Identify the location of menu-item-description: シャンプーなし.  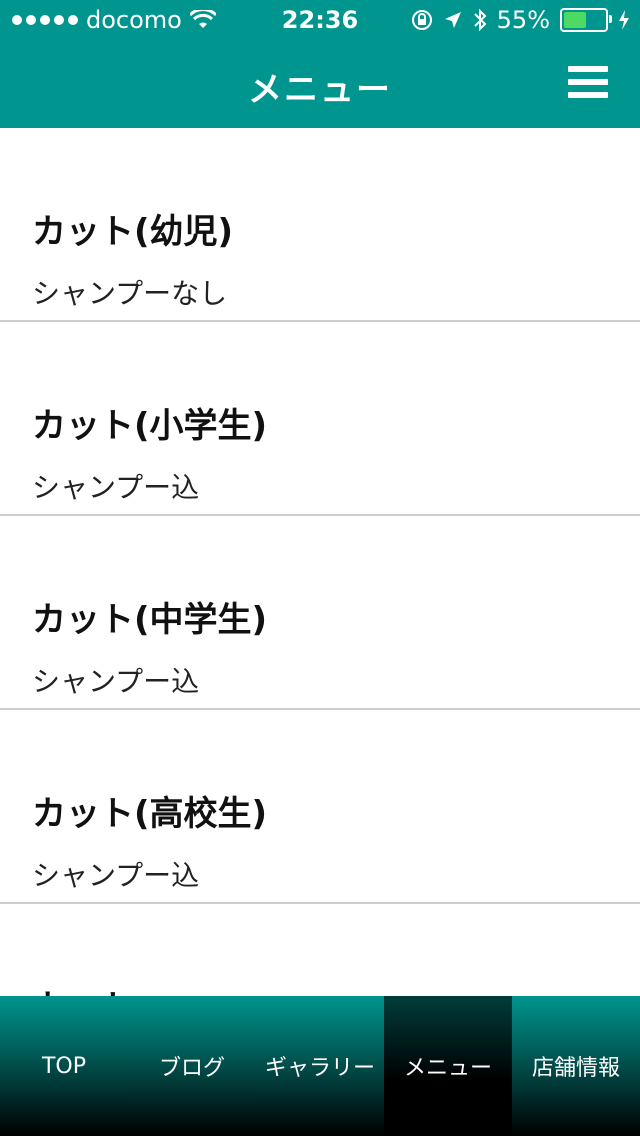
(130, 293).